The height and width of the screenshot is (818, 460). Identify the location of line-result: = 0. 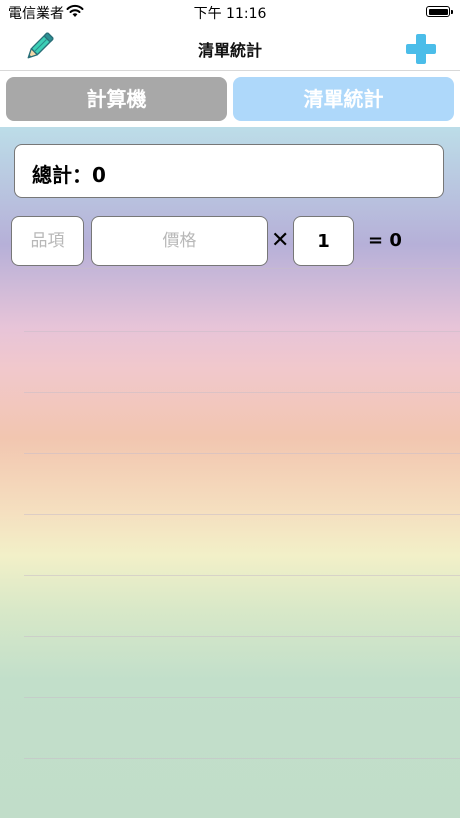
(385, 240).